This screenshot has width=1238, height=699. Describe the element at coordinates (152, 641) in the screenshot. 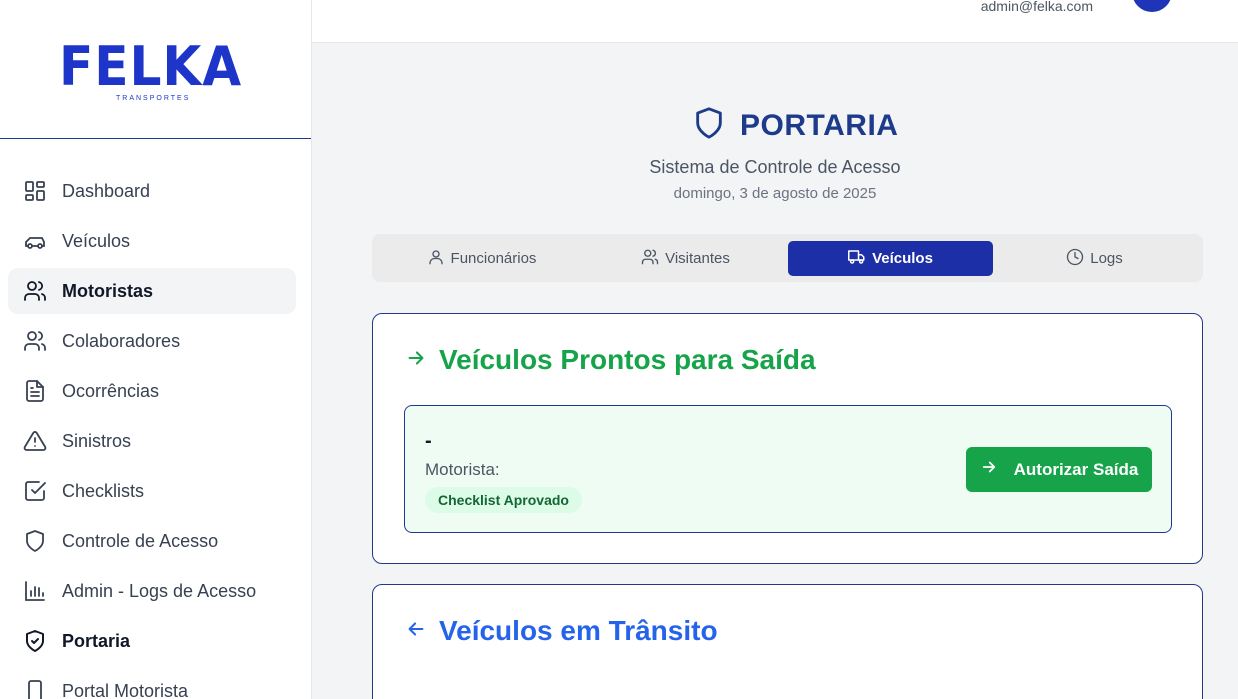

I see `sidebar-item-portaria: Portaria` at that location.